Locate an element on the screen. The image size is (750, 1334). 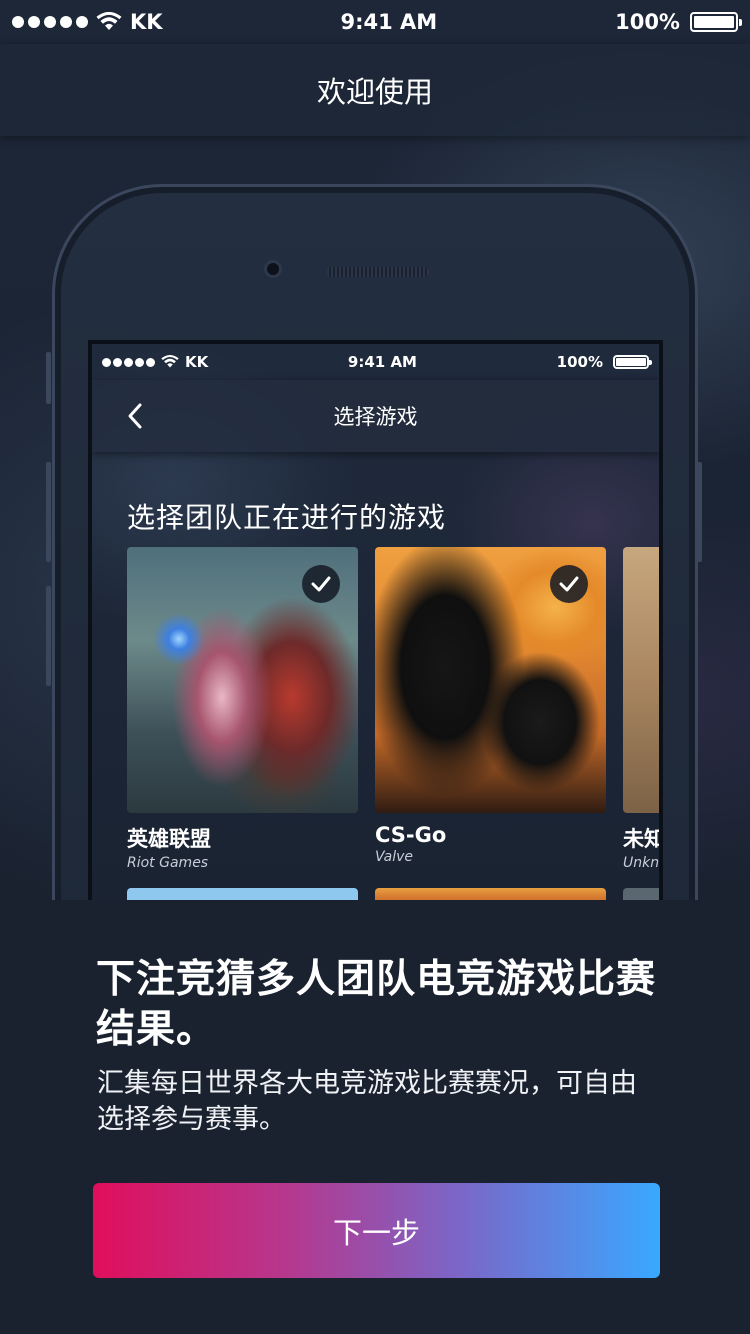
page-title: 欢迎使用 is located at coordinates (374, 92).